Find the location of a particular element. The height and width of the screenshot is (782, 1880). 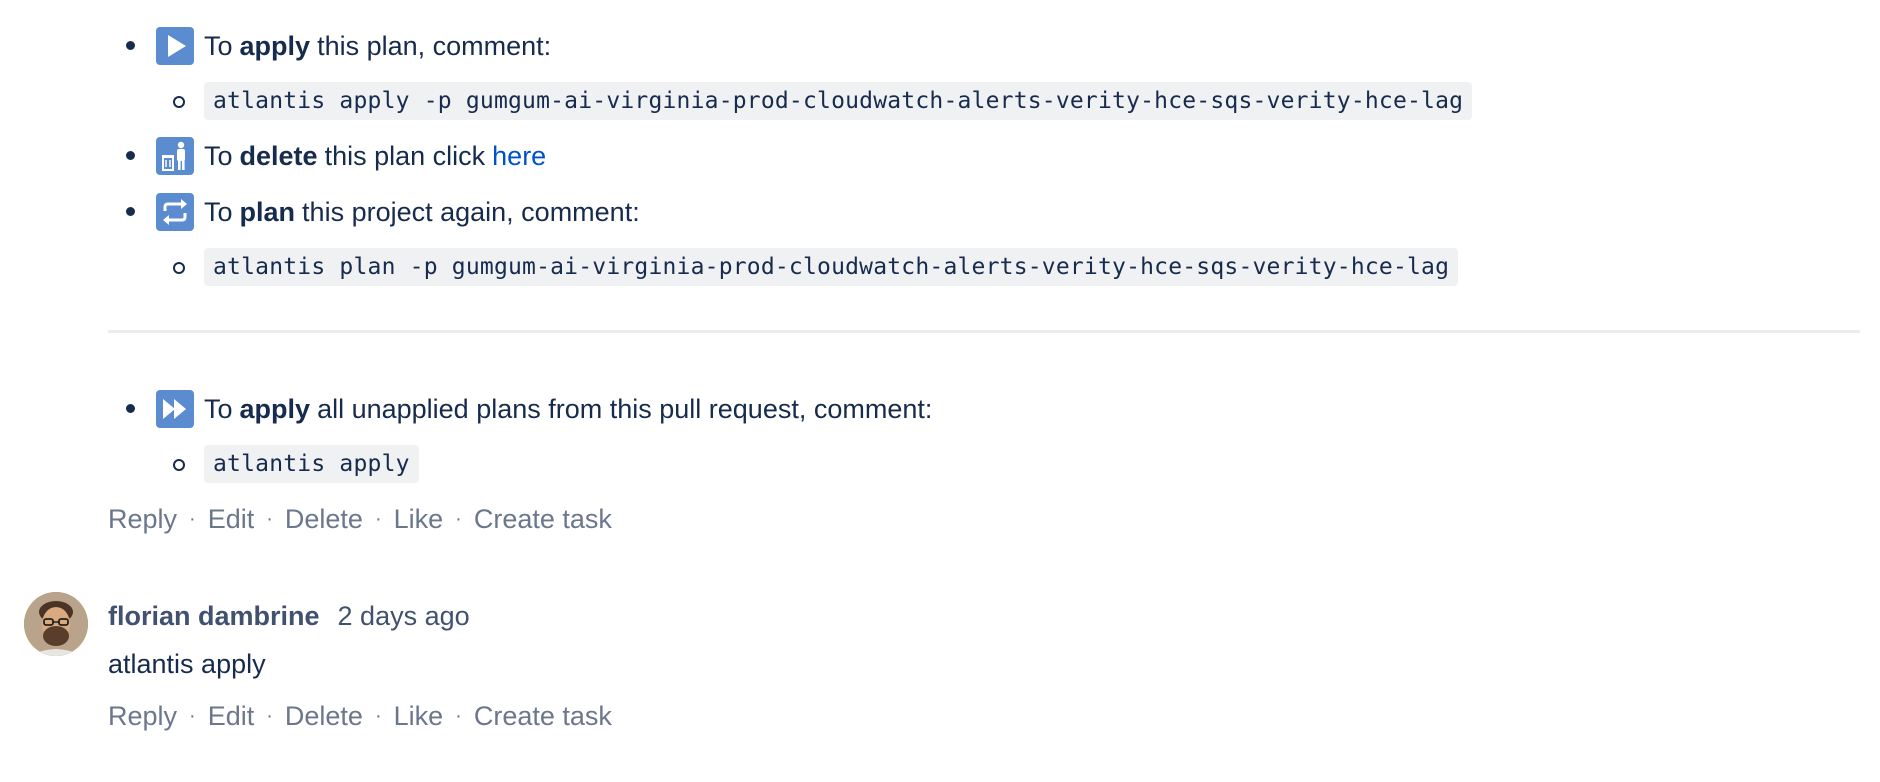

delete-prefix: To is located at coordinates (218, 155).